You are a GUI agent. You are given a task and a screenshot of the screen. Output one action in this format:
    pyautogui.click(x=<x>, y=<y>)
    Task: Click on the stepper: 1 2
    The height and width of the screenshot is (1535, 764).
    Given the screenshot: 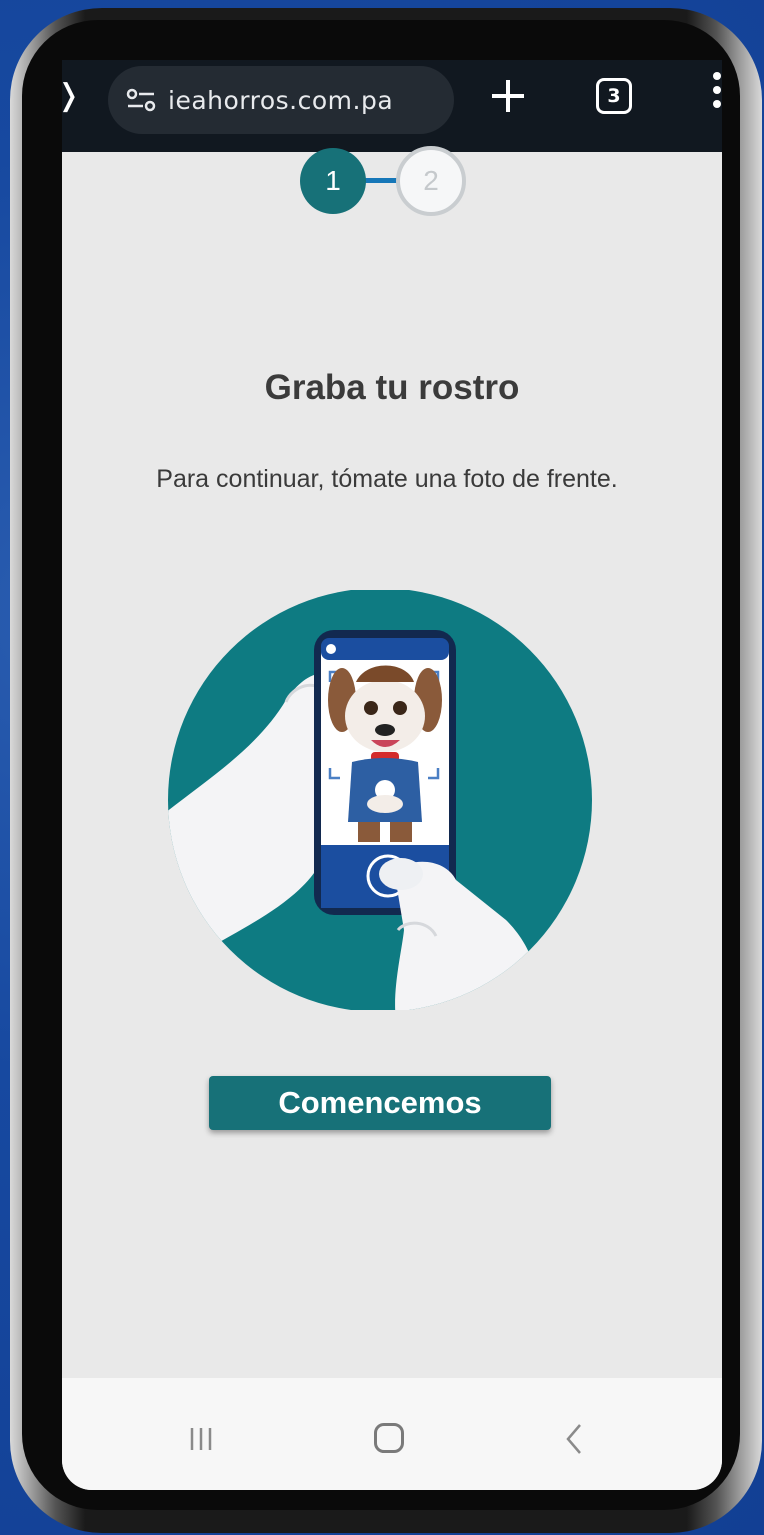 What is the action you would take?
    pyautogui.click(x=385, y=181)
    